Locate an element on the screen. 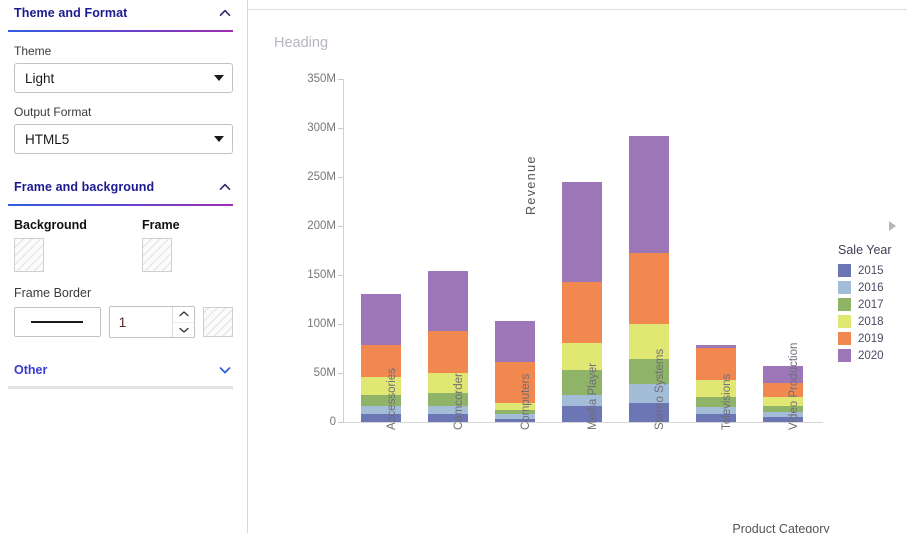 This screenshot has width=907, height=533. legend-item: 2020 is located at coordinates (871, 355).